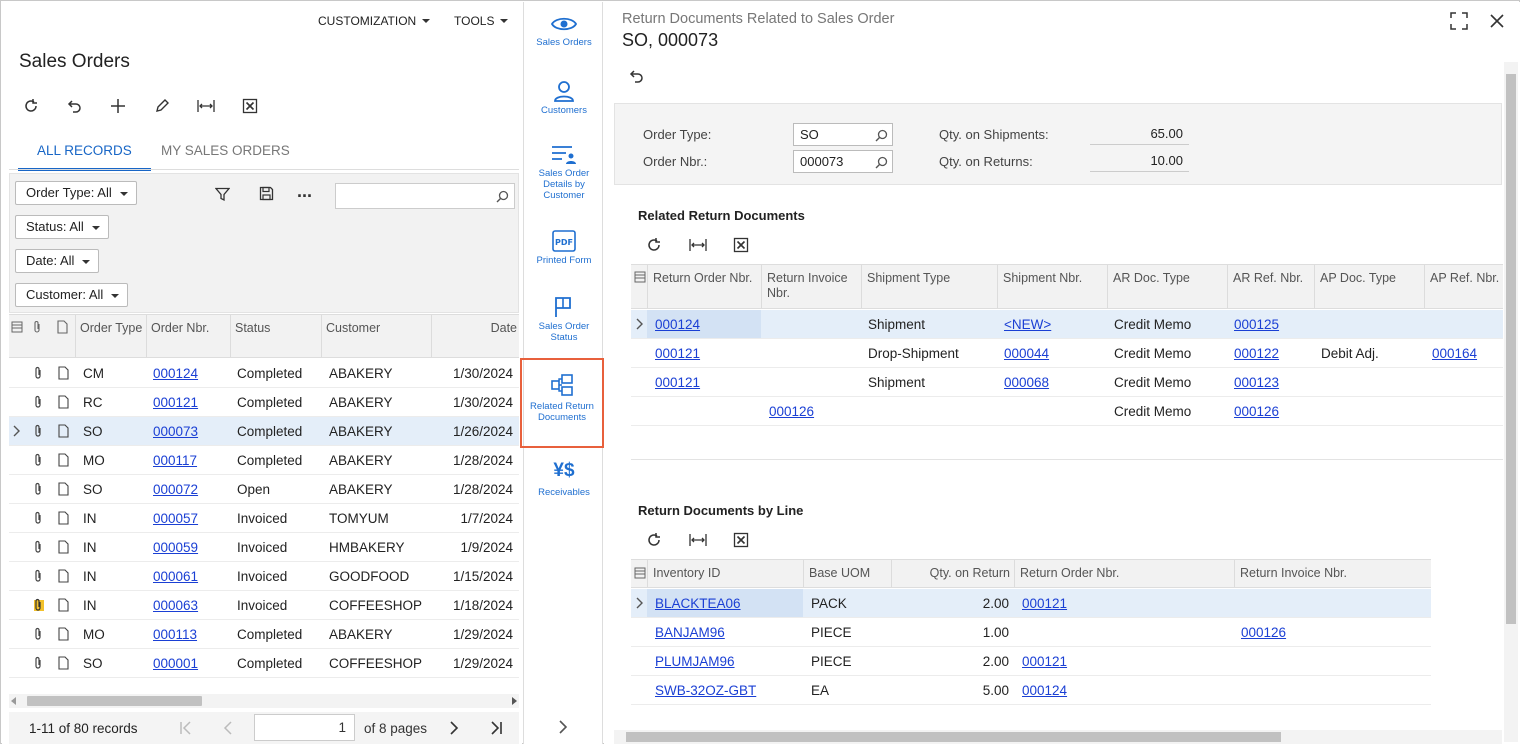 This screenshot has width=1520, height=744. Describe the element at coordinates (654, 541) in the screenshot. I see `by-line-refresh-icon` at that location.